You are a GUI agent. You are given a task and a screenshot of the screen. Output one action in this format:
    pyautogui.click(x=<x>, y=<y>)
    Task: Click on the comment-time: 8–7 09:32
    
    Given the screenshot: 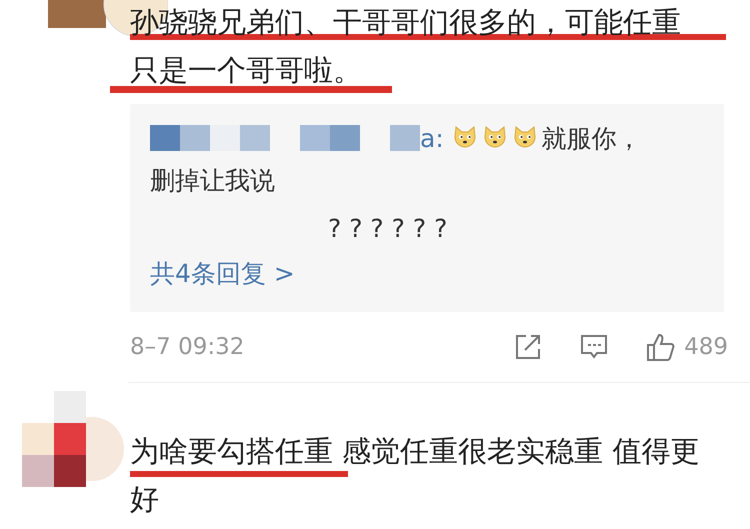 What is the action you would take?
    pyautogui.click(x=188, y=347)
    